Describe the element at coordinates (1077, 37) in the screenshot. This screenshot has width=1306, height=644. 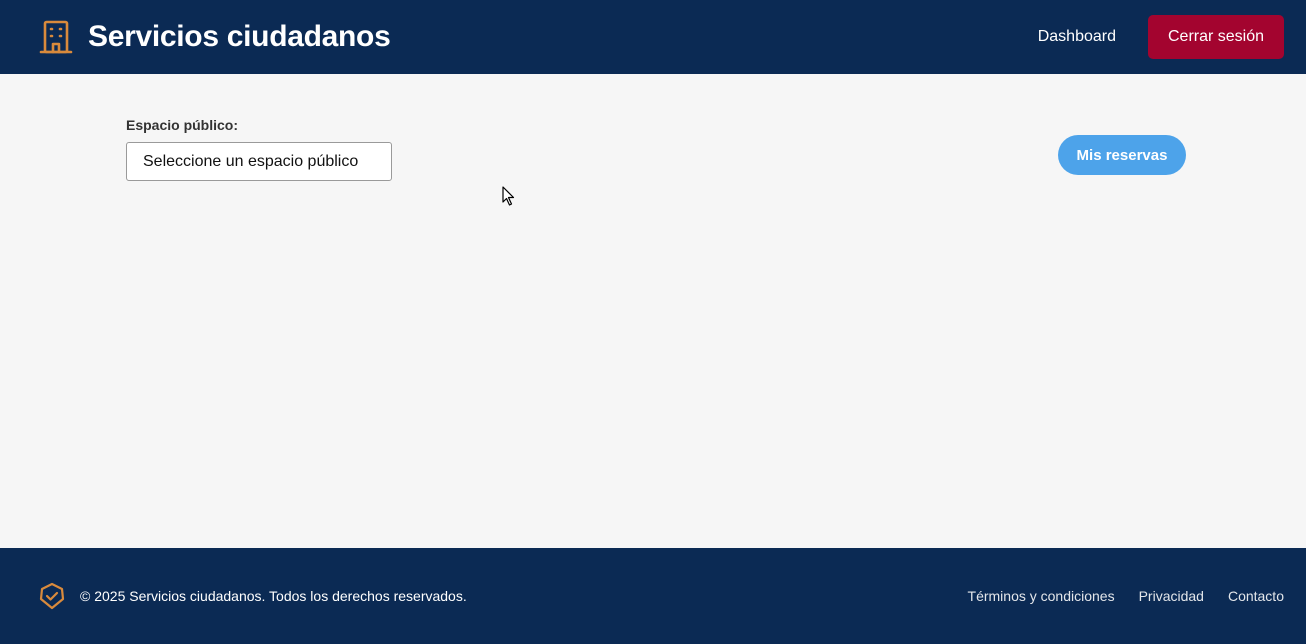
I see `dashboard-link: Dashboard` at that location.